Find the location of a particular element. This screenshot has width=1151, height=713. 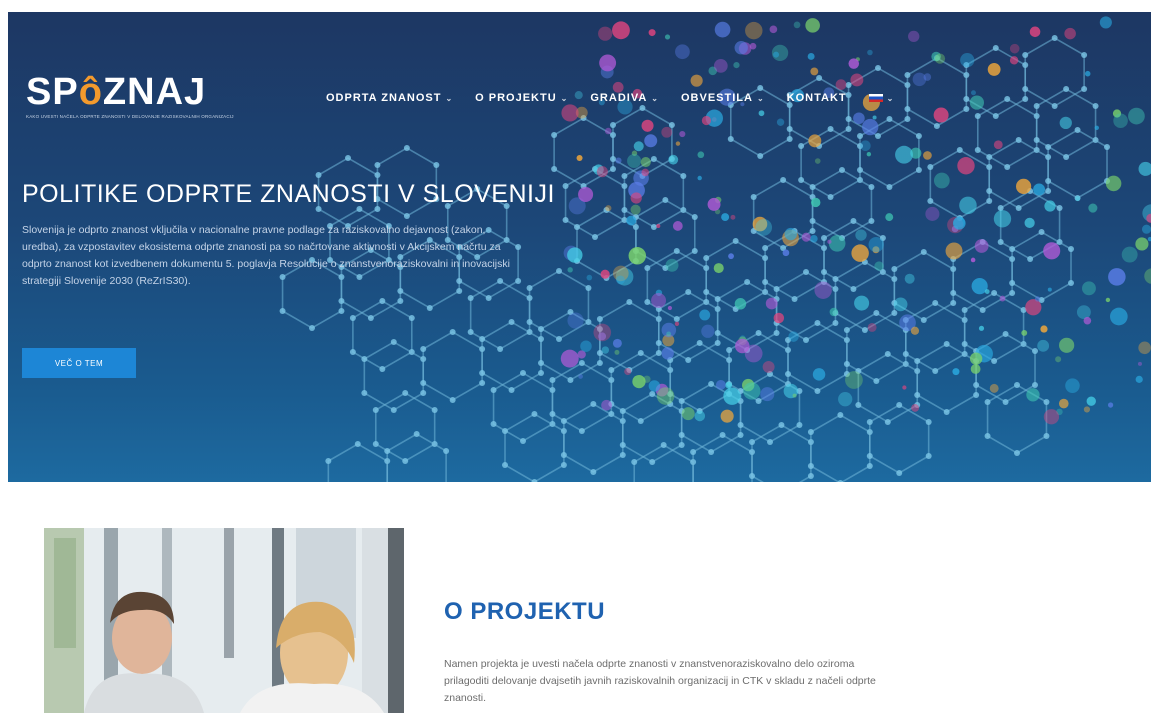

language-switcher: ⌄ is located at coordinates (881, 98).